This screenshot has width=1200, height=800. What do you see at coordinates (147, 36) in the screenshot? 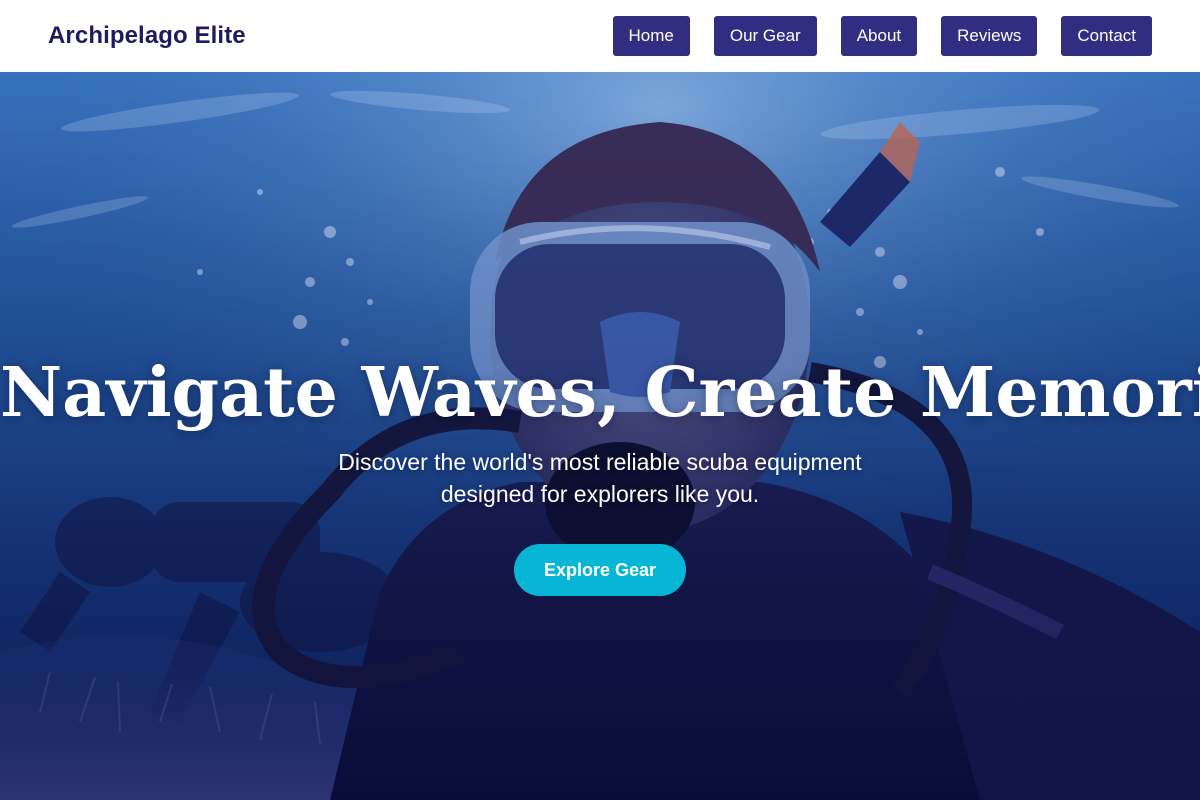
I see `brand-logo: Archipelago Elite` at bounding box center [147, 36].